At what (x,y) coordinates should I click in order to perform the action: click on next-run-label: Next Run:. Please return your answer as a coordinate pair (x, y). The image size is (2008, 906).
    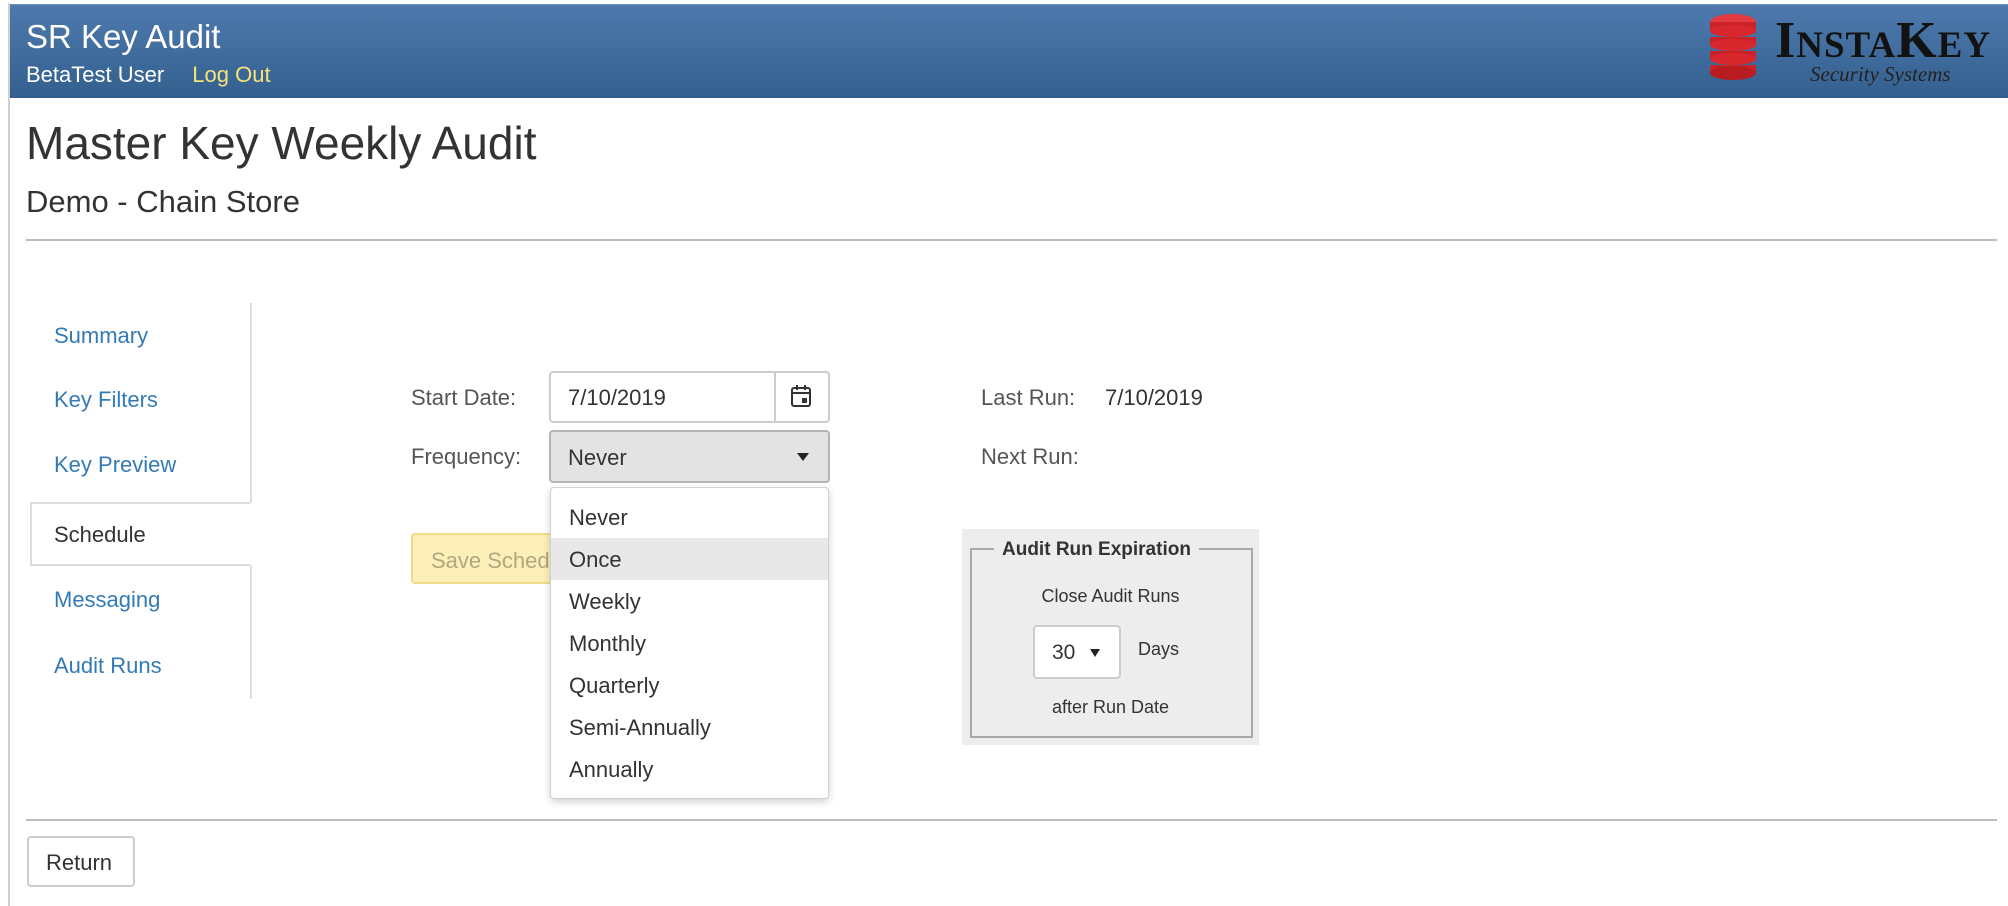
    Looking at the image, I should click on (1030, 456).